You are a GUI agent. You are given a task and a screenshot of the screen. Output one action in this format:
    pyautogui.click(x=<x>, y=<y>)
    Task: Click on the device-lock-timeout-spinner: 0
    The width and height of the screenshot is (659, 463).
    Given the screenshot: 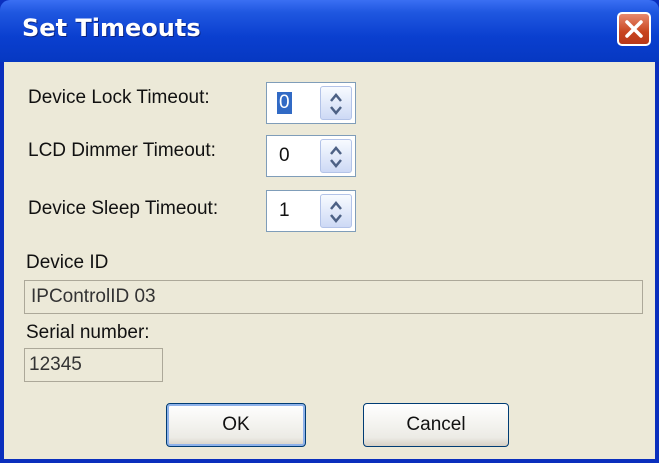 What is the action you would take?
    pyautogui.click(x=311, y=103)
    